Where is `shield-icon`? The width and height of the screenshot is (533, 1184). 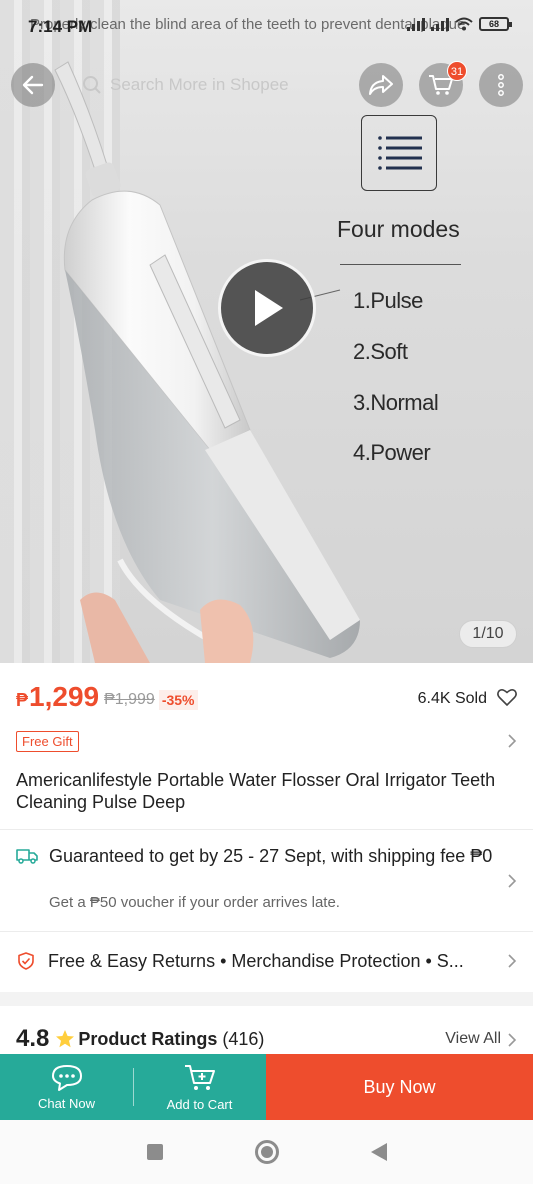 shield-icon is located at coordinates (26, 961).